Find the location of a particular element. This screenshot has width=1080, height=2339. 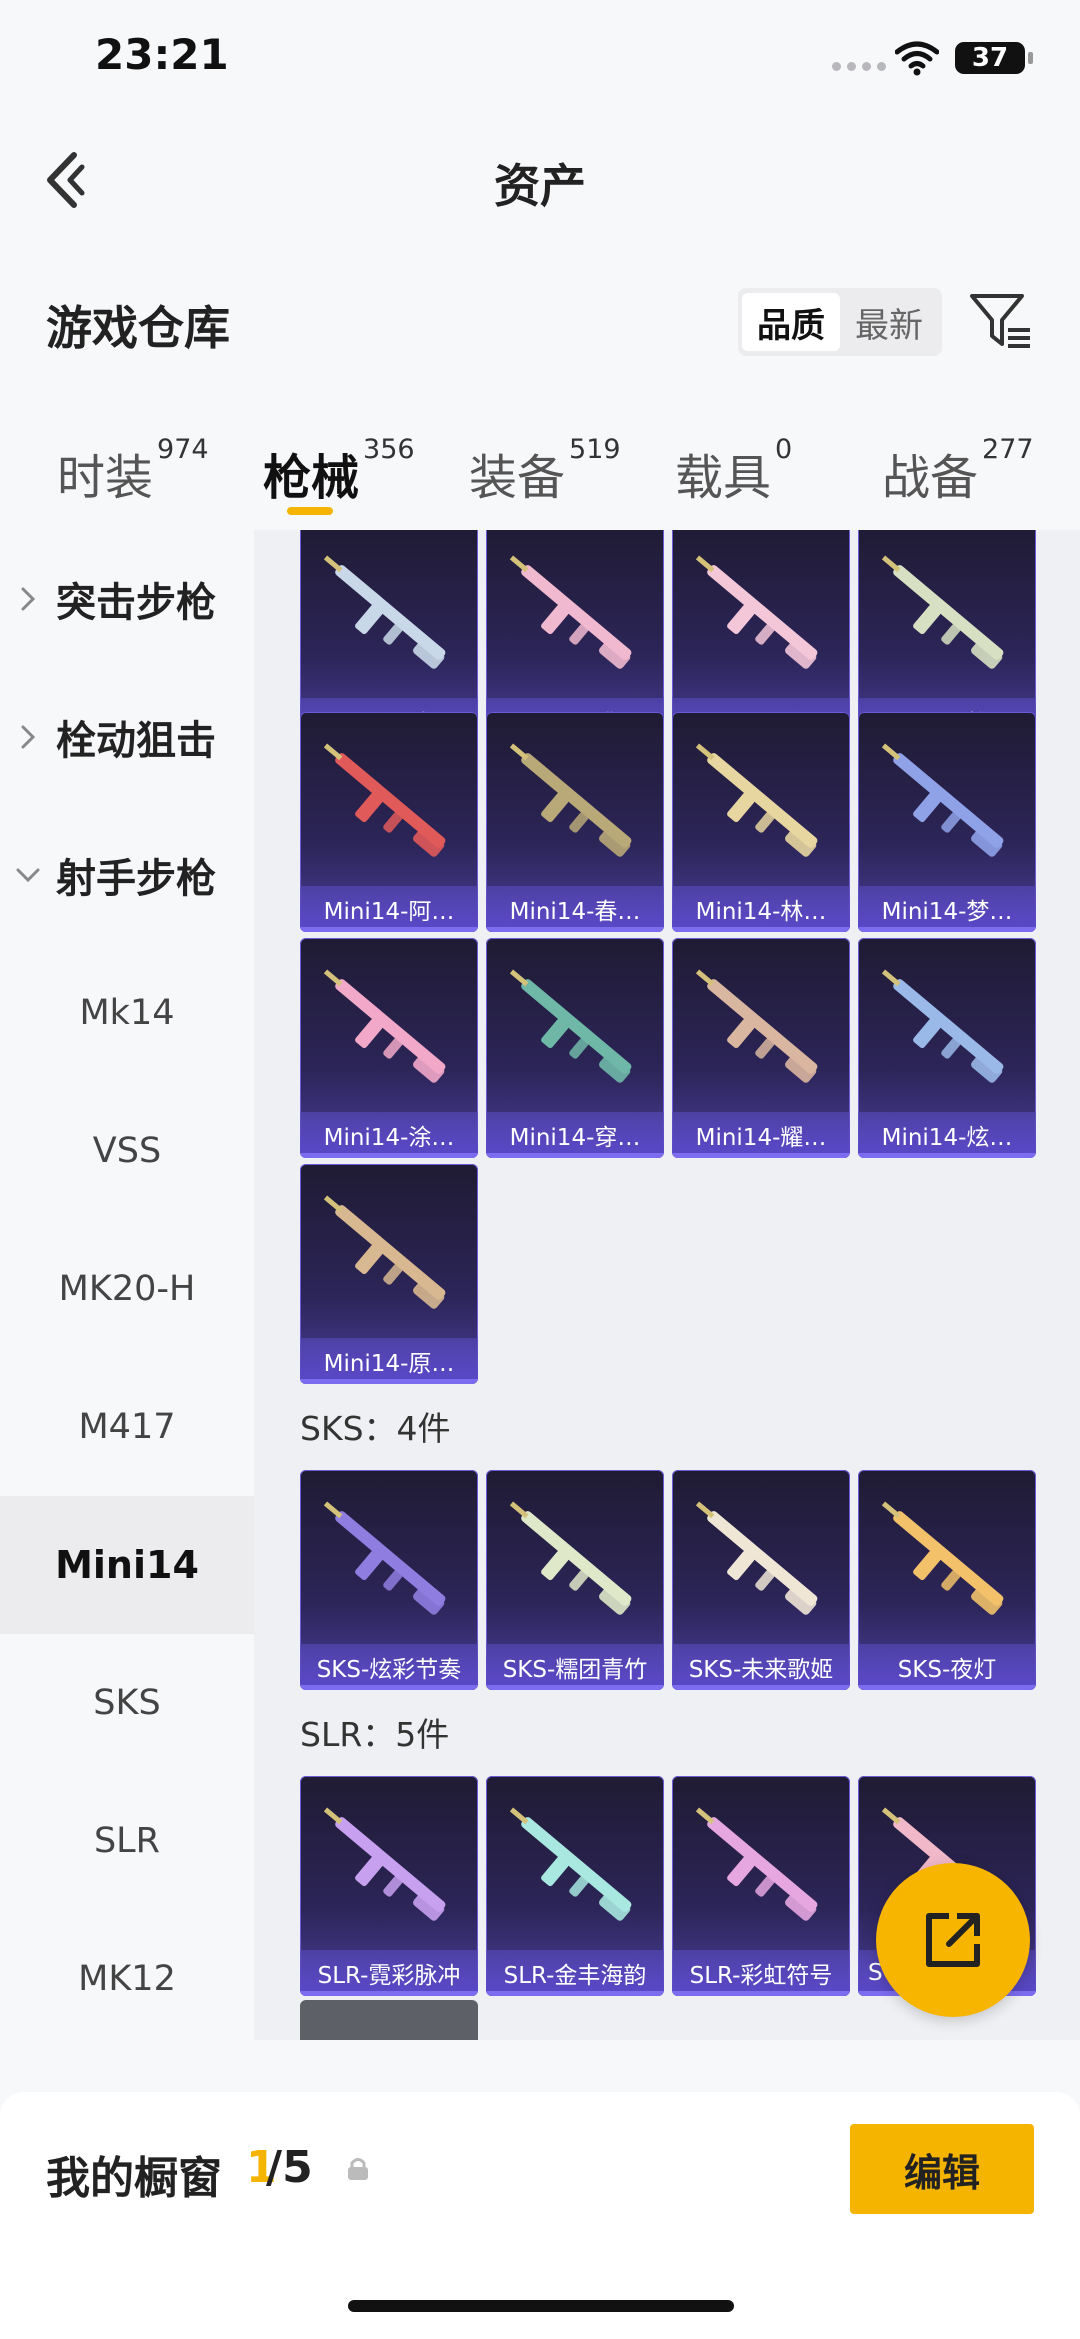

item-name: SLR-彩虹符号 is located at coordinates (761, 1973).